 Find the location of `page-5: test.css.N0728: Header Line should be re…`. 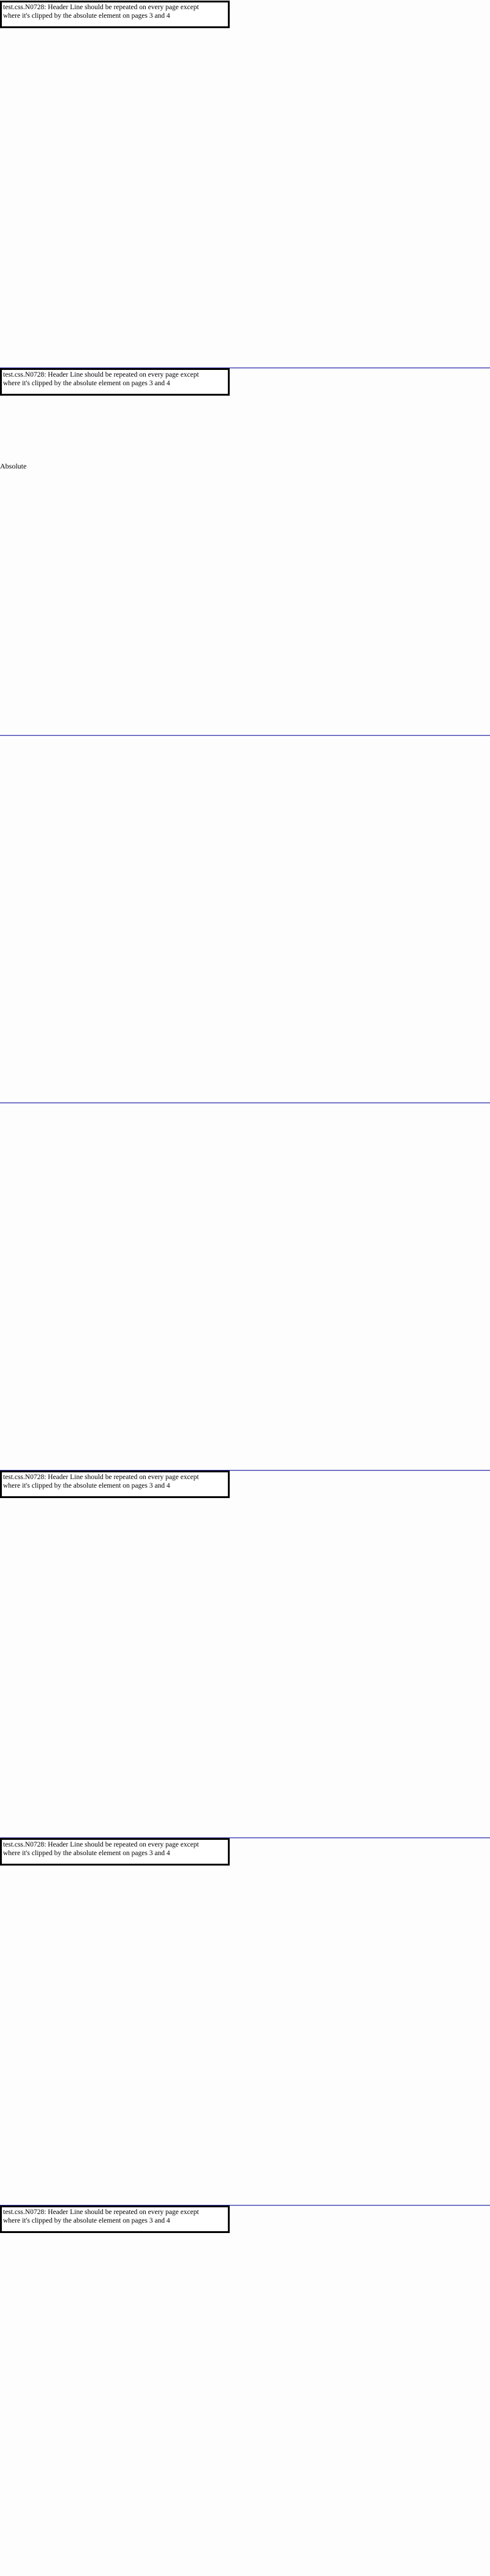

page-5: test.css.N0728: Header Line should be re… is located at coordinates (245, 1653).